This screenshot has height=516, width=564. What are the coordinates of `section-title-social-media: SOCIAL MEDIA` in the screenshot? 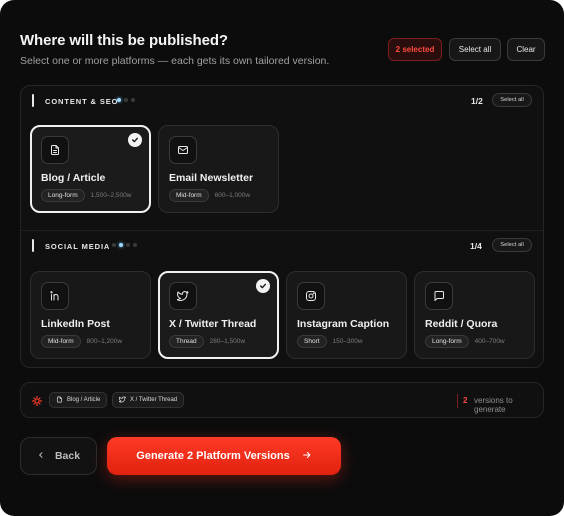 It's located at (78, 246).